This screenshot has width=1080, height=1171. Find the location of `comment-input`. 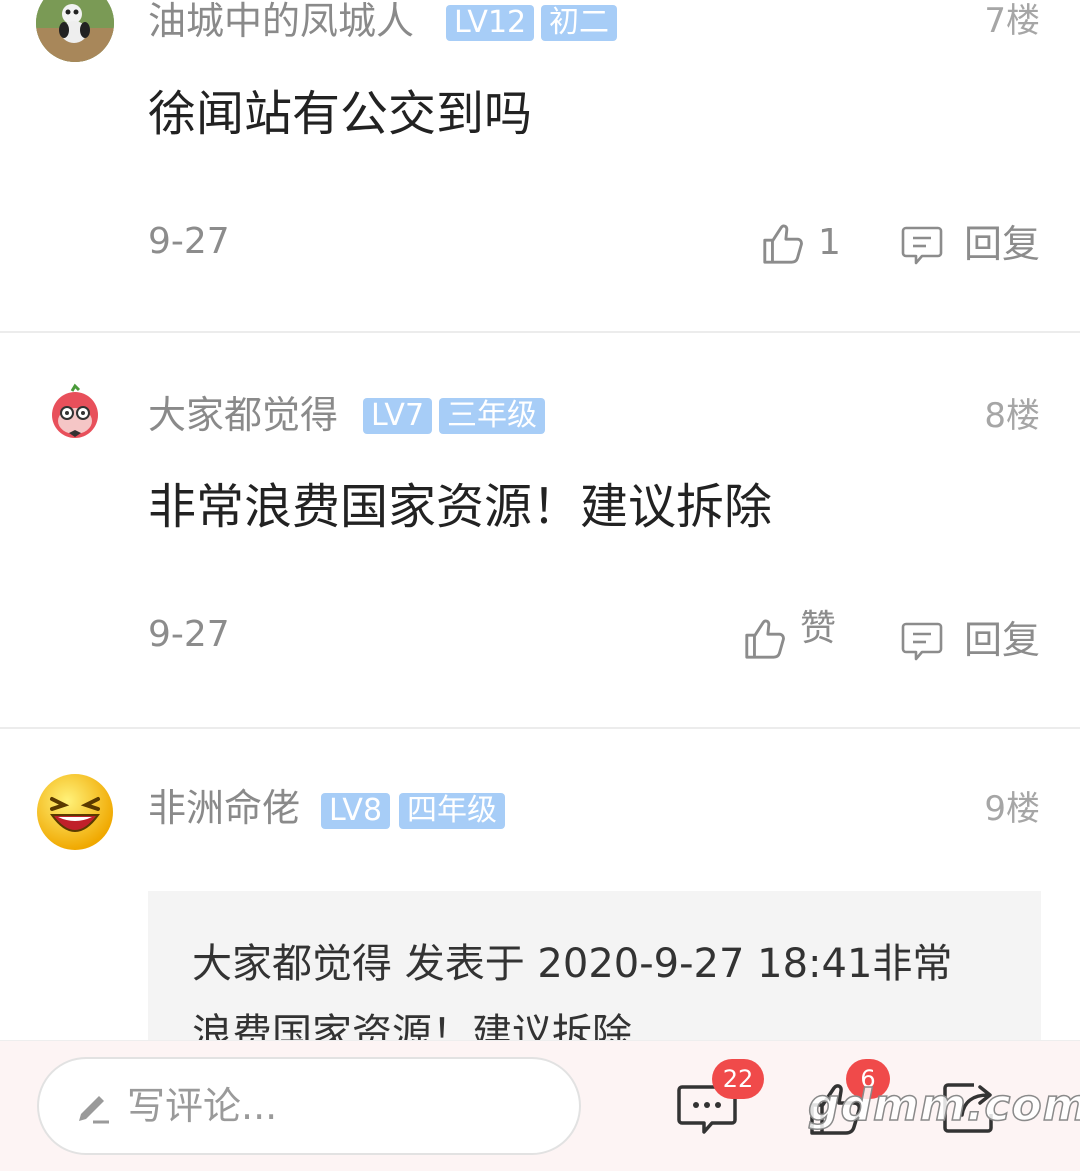

comment-input is located at coordinates (337, 1106).